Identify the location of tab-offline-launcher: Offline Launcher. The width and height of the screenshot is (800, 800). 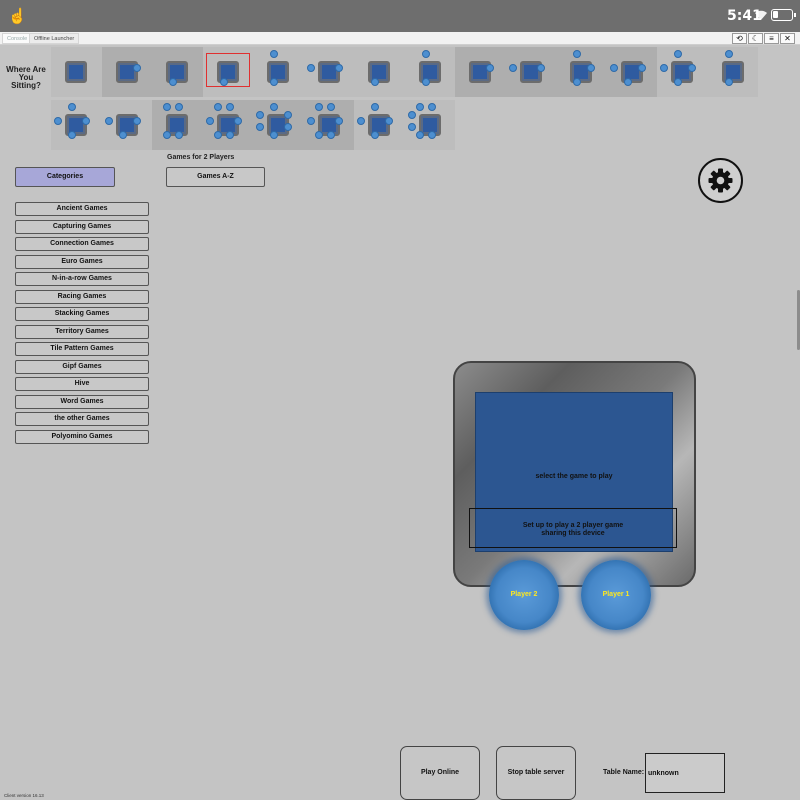
(54, 38).